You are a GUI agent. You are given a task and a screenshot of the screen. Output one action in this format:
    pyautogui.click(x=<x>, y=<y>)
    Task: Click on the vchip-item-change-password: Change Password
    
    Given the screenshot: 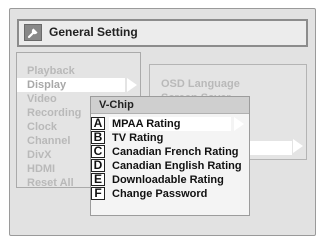 What is the action you would take?
    pyautogui.click(x=159, y=194)
    